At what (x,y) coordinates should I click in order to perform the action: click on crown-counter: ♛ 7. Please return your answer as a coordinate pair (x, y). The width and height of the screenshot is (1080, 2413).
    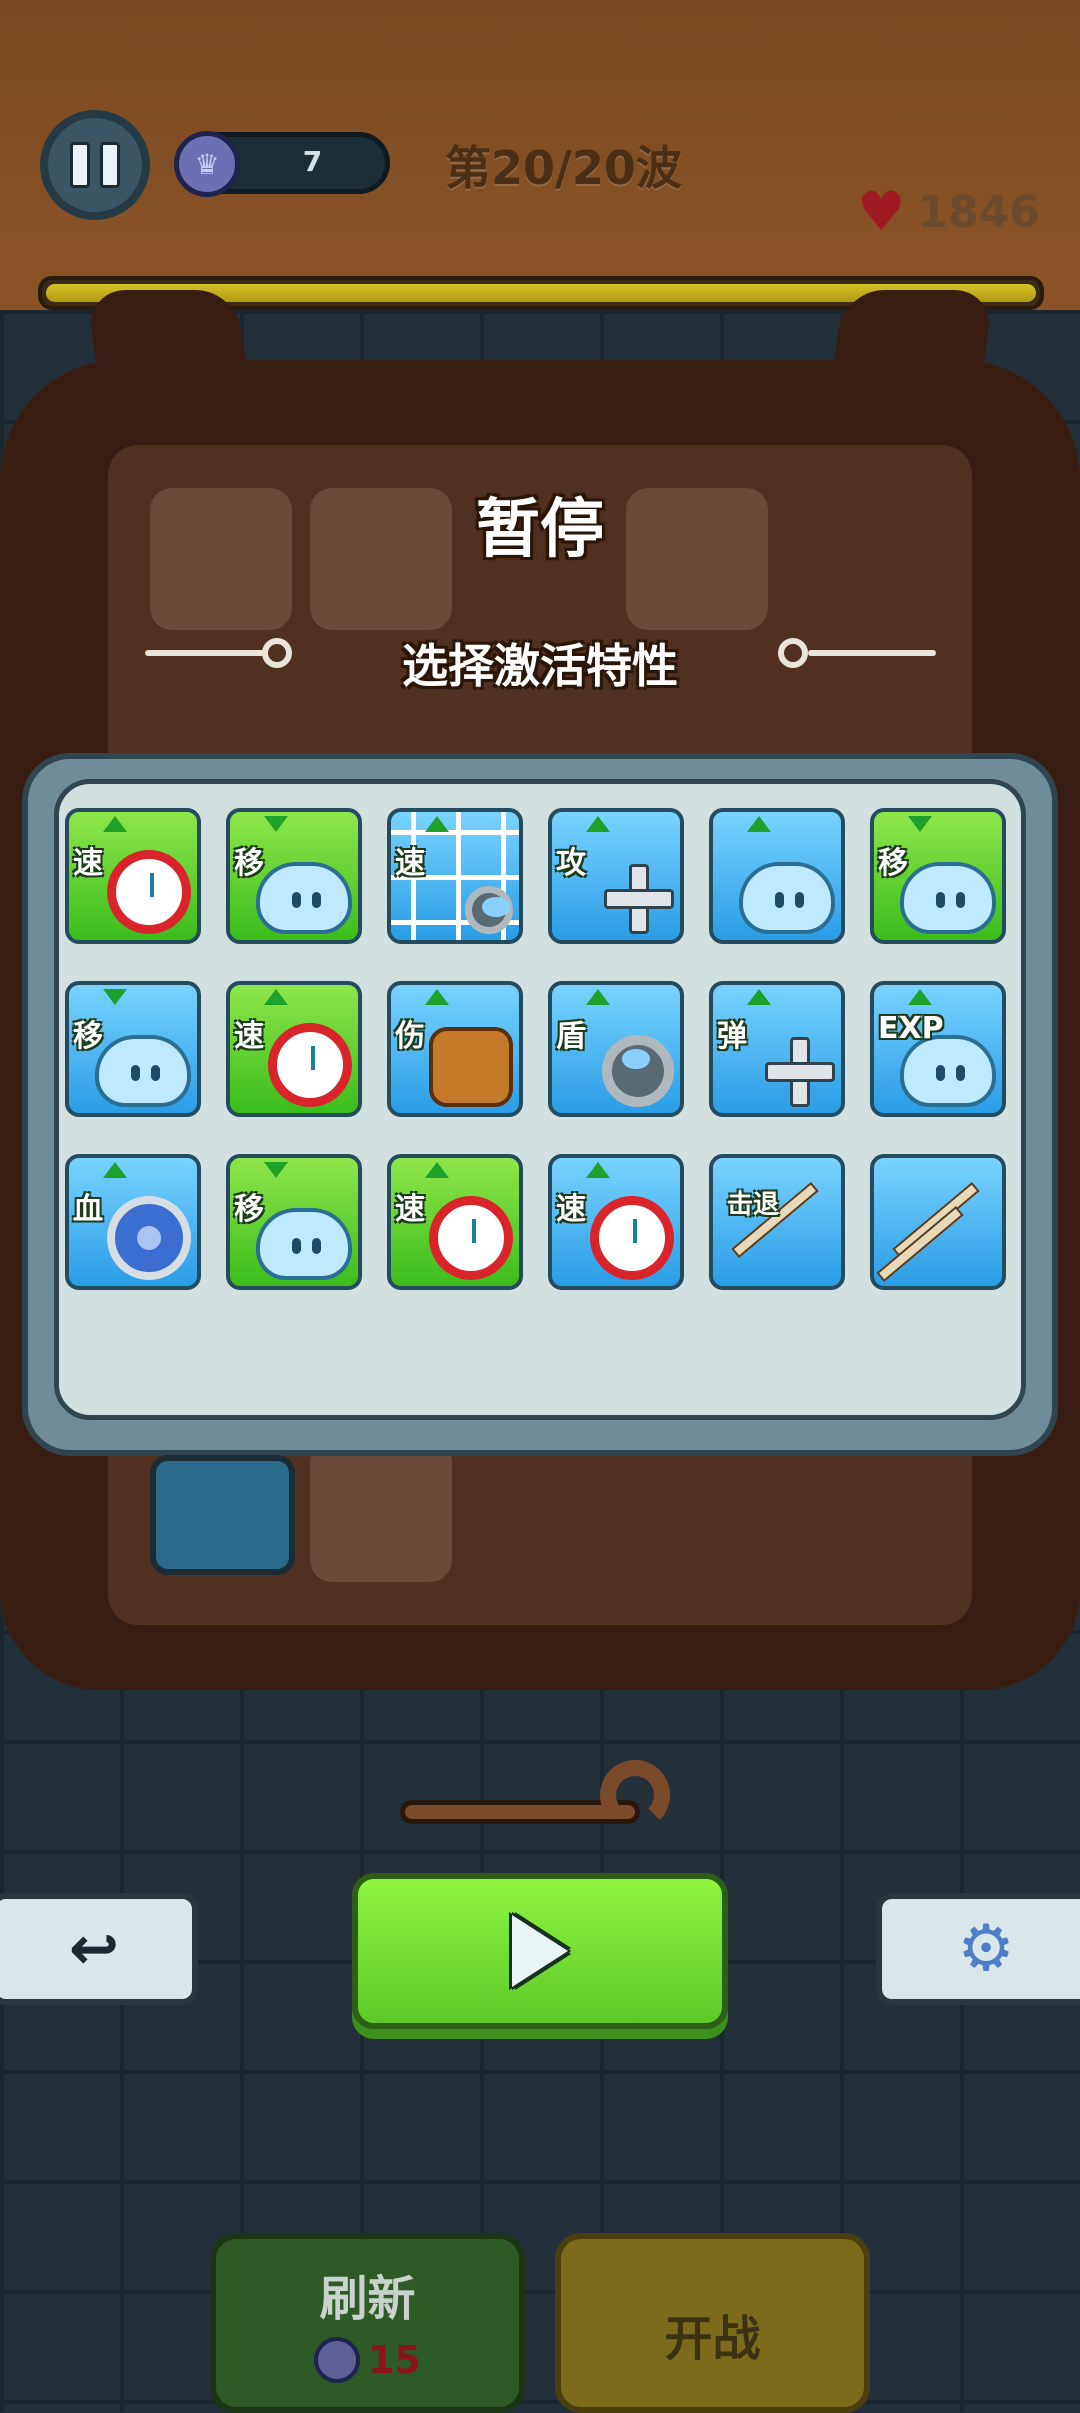
    Looking at the image, I should click on (282, 164).